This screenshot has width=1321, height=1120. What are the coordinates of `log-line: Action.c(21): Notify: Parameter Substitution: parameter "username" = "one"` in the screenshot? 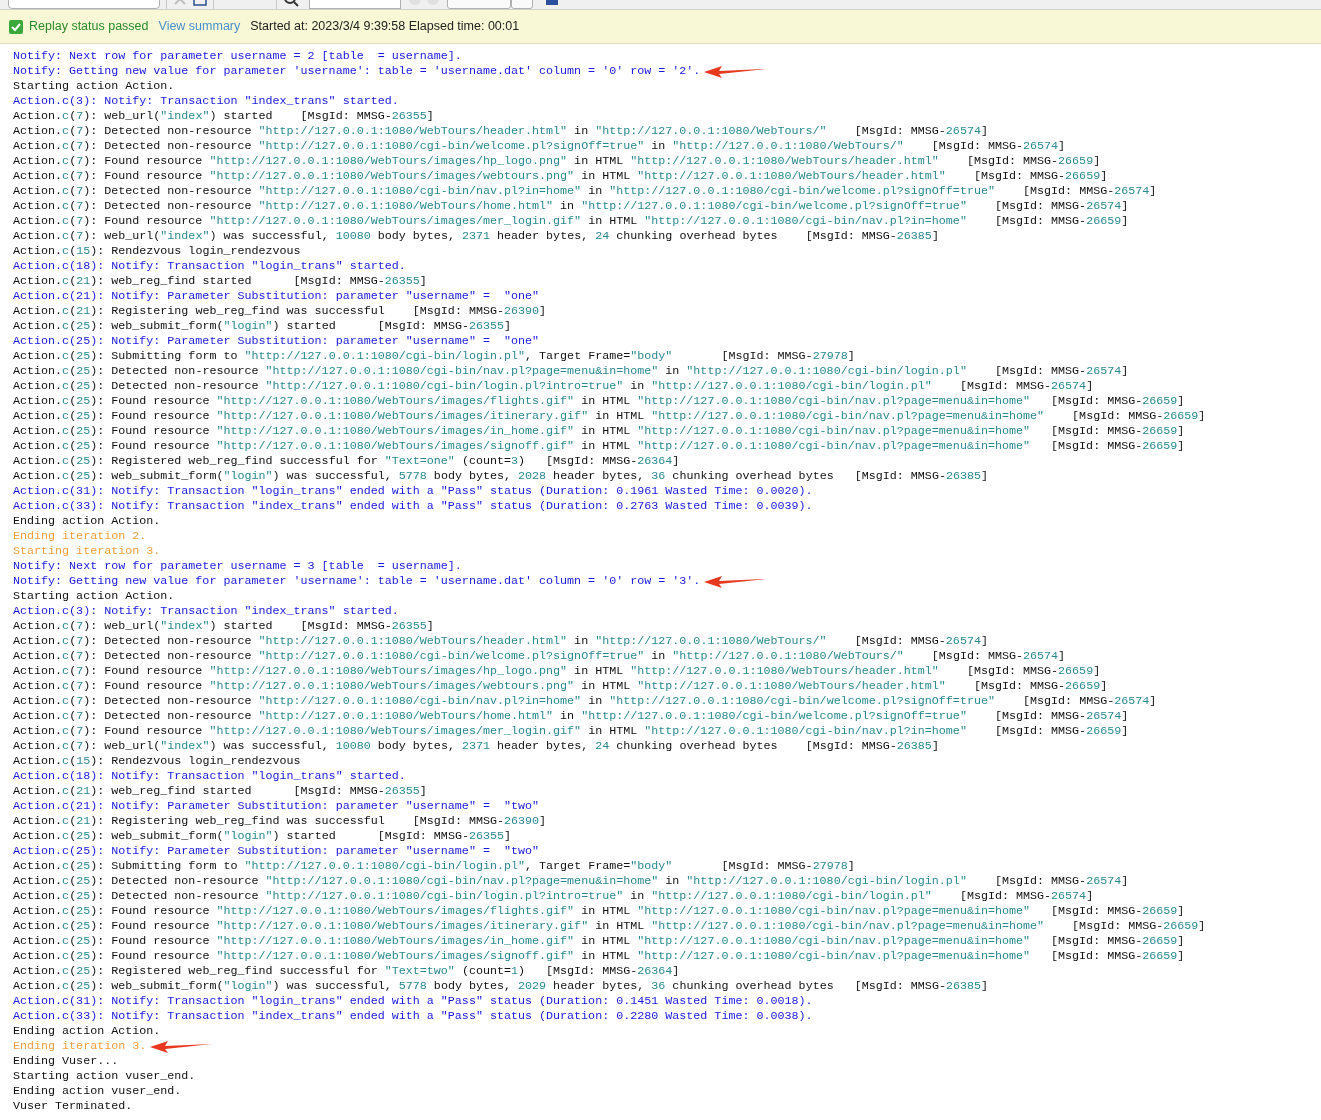 It's located at (276, 296).